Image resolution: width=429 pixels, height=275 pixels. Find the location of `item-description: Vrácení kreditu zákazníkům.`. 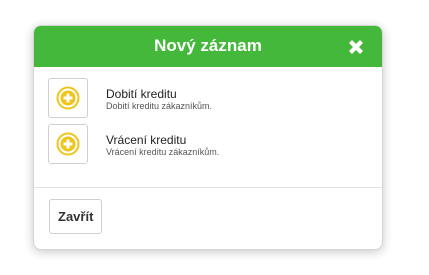

item-description: Vrácení kreditu zákazníkům. is located at coordinates (163, 152).